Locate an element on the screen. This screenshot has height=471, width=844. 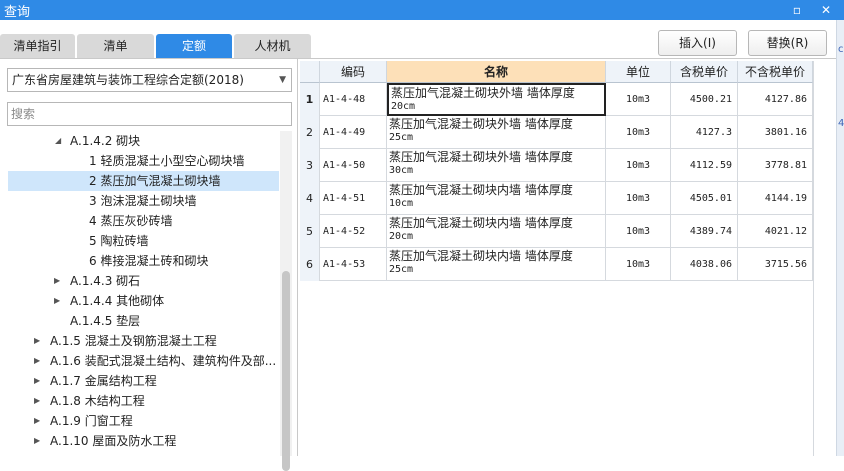
search-input: 搜索 is located at coordinates (149, 114).